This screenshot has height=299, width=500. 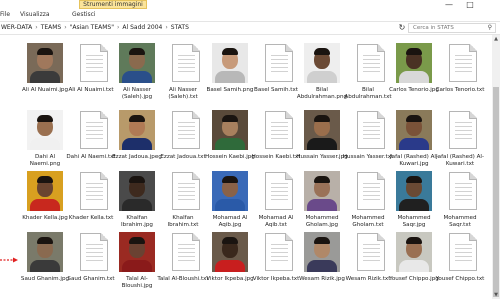 What do you see at coordinates (276, 221) in the screenshot?
I see `file-name-label: Mohamad Al Aqib.txt` at bounding box center [276, 221].